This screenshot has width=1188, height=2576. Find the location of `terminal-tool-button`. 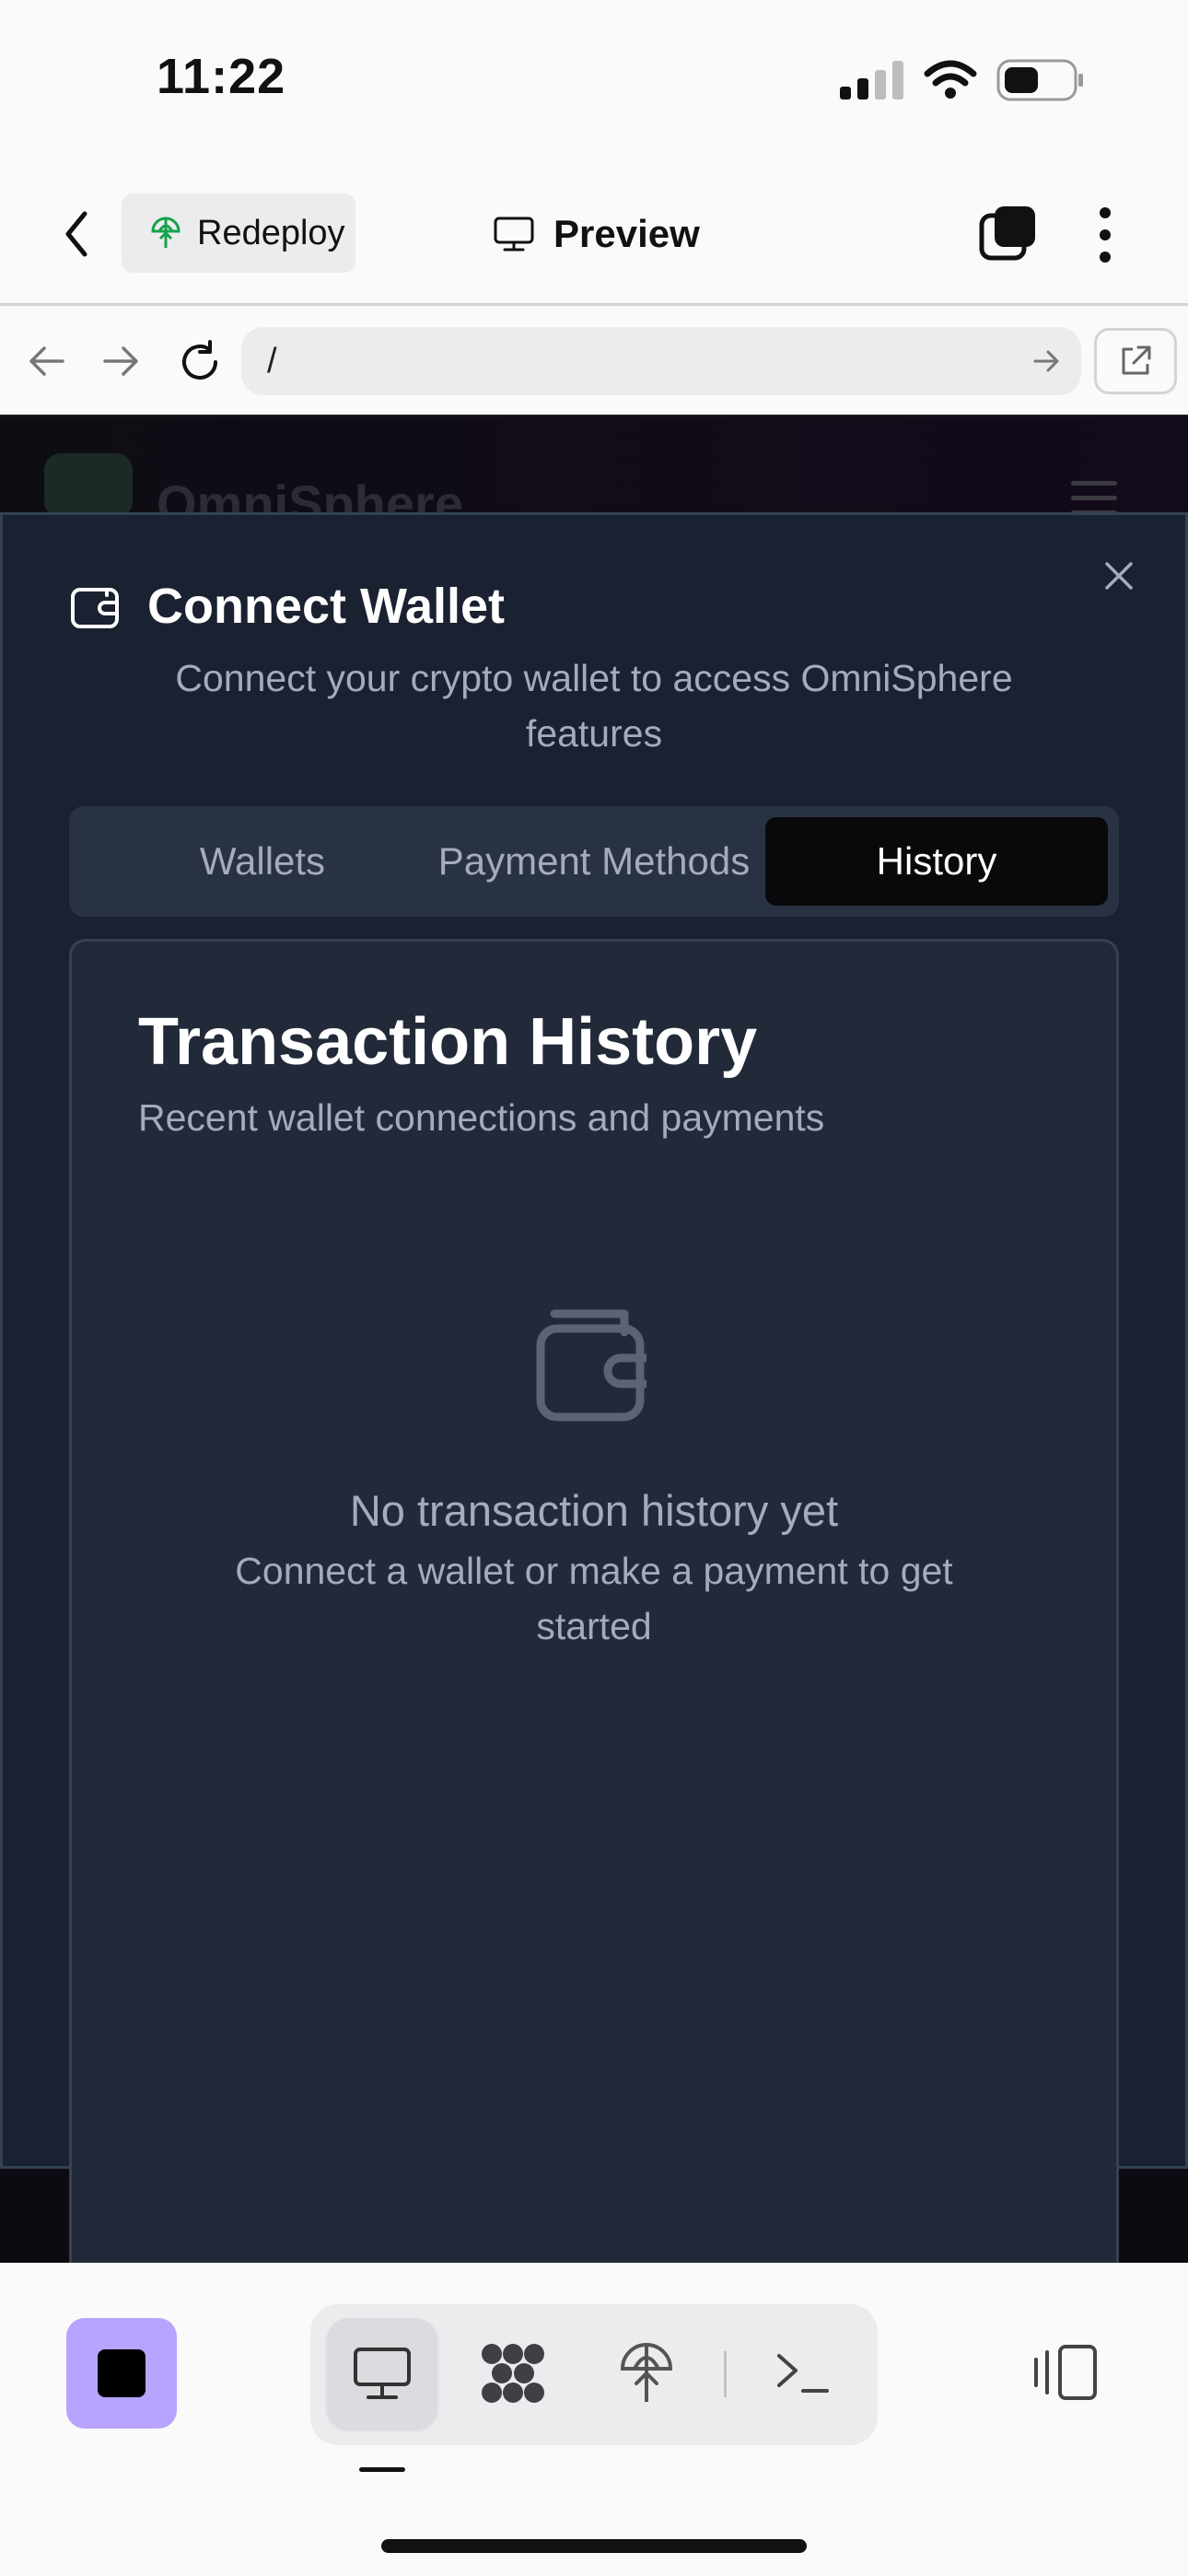

terminal-tool-button is located at coordinates (803, 2373).